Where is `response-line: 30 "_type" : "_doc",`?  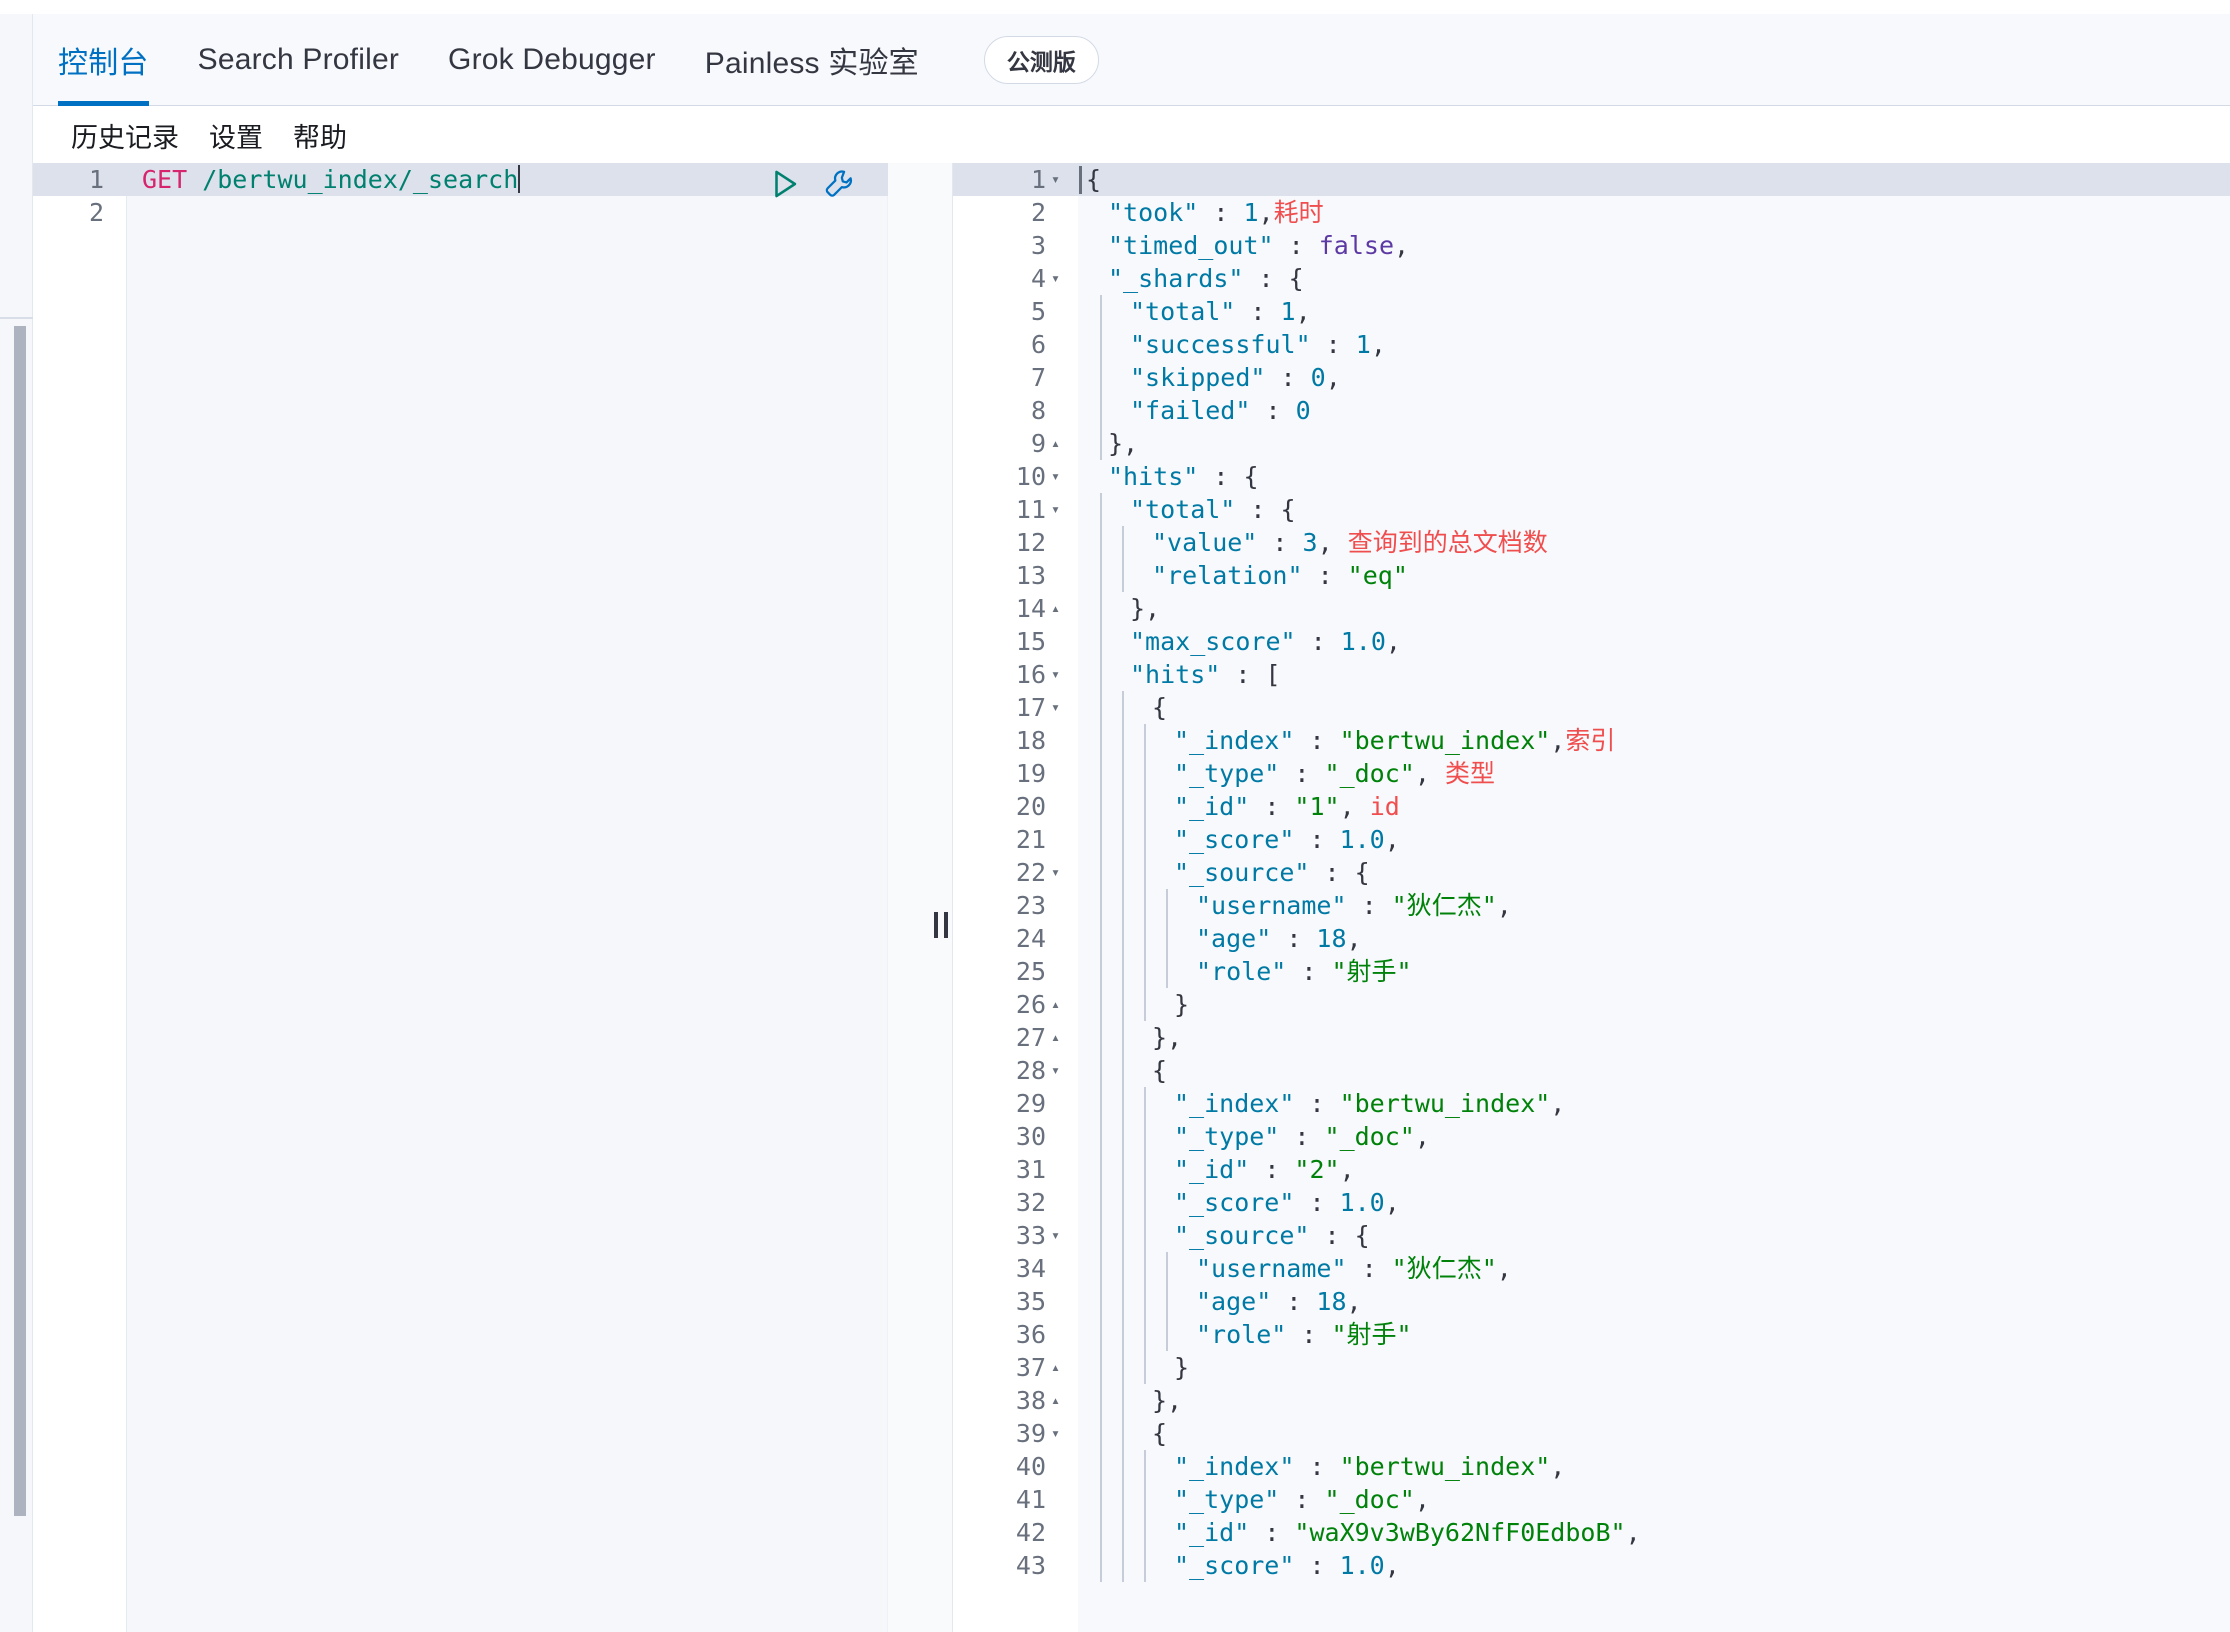 response-line: 30 "_type" : "_doc", is located at coordinates (1591, 1136).